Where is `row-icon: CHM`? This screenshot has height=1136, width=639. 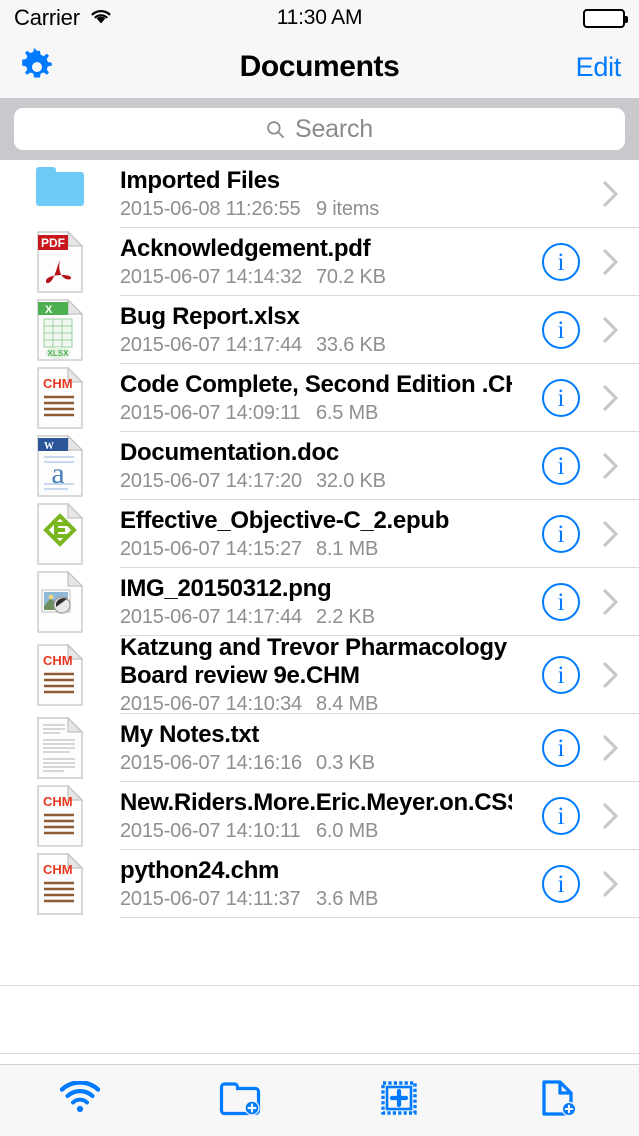
row-icon: CHM is located at coordinates (60, 816).